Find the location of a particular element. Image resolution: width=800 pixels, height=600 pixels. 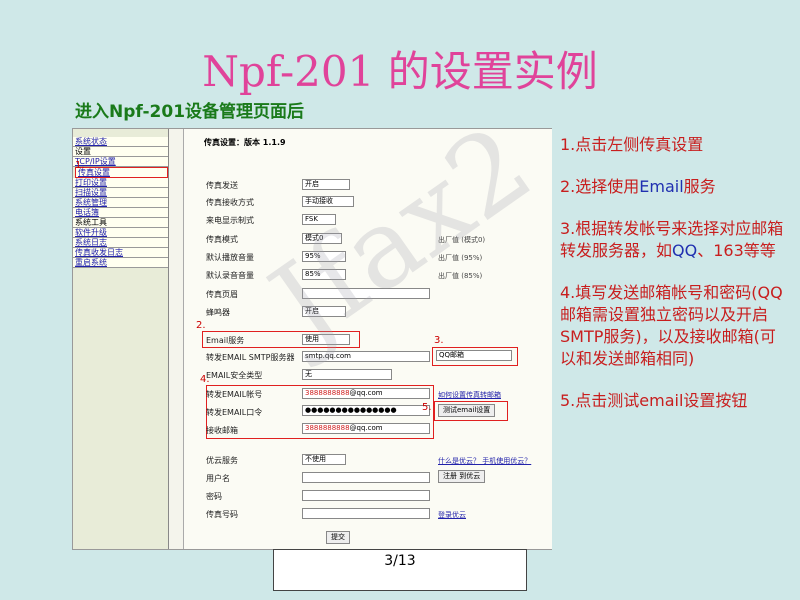

marker-4: 4. is located at coordinates (205, 379).